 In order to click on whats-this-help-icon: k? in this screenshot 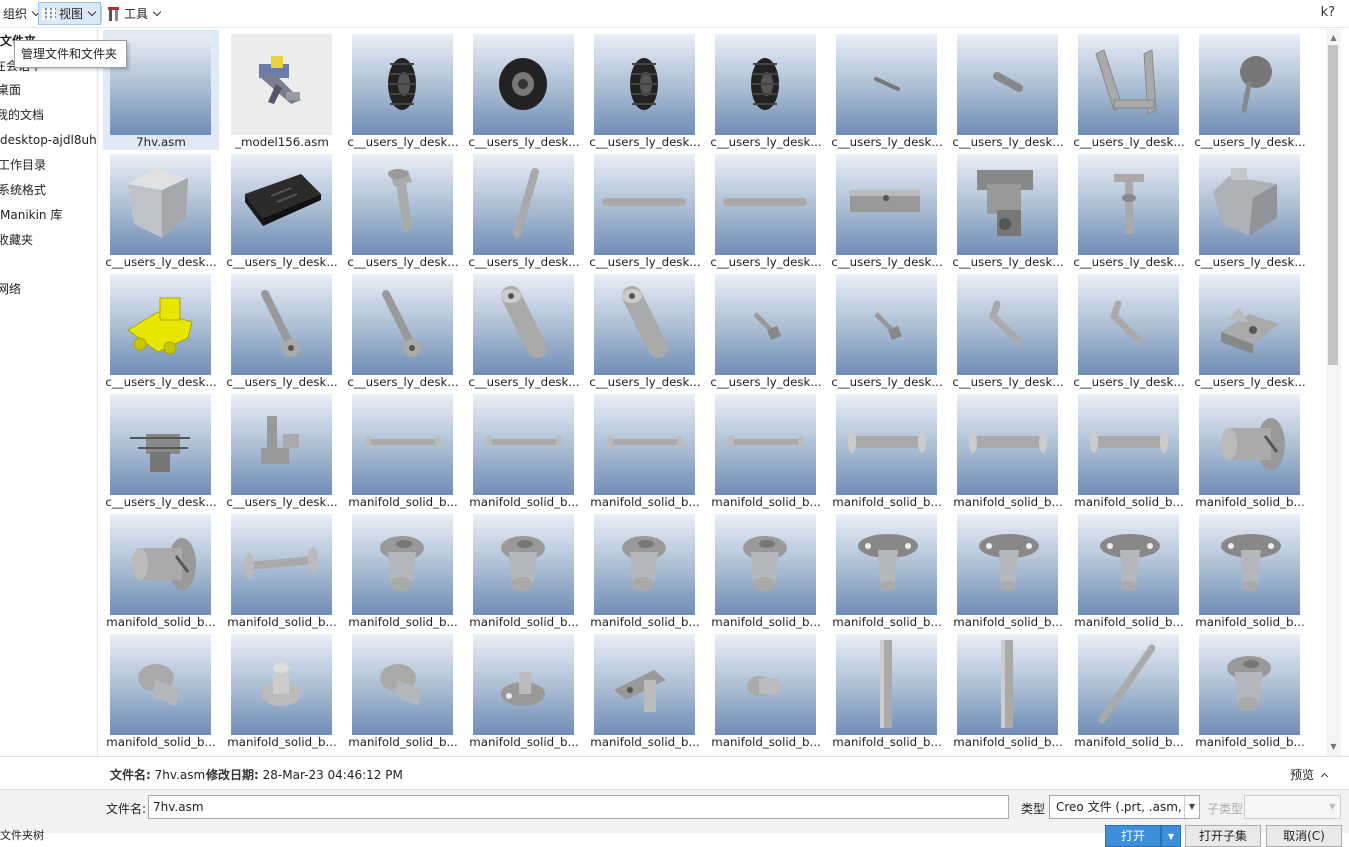, I will do `click(1328, 12)`.